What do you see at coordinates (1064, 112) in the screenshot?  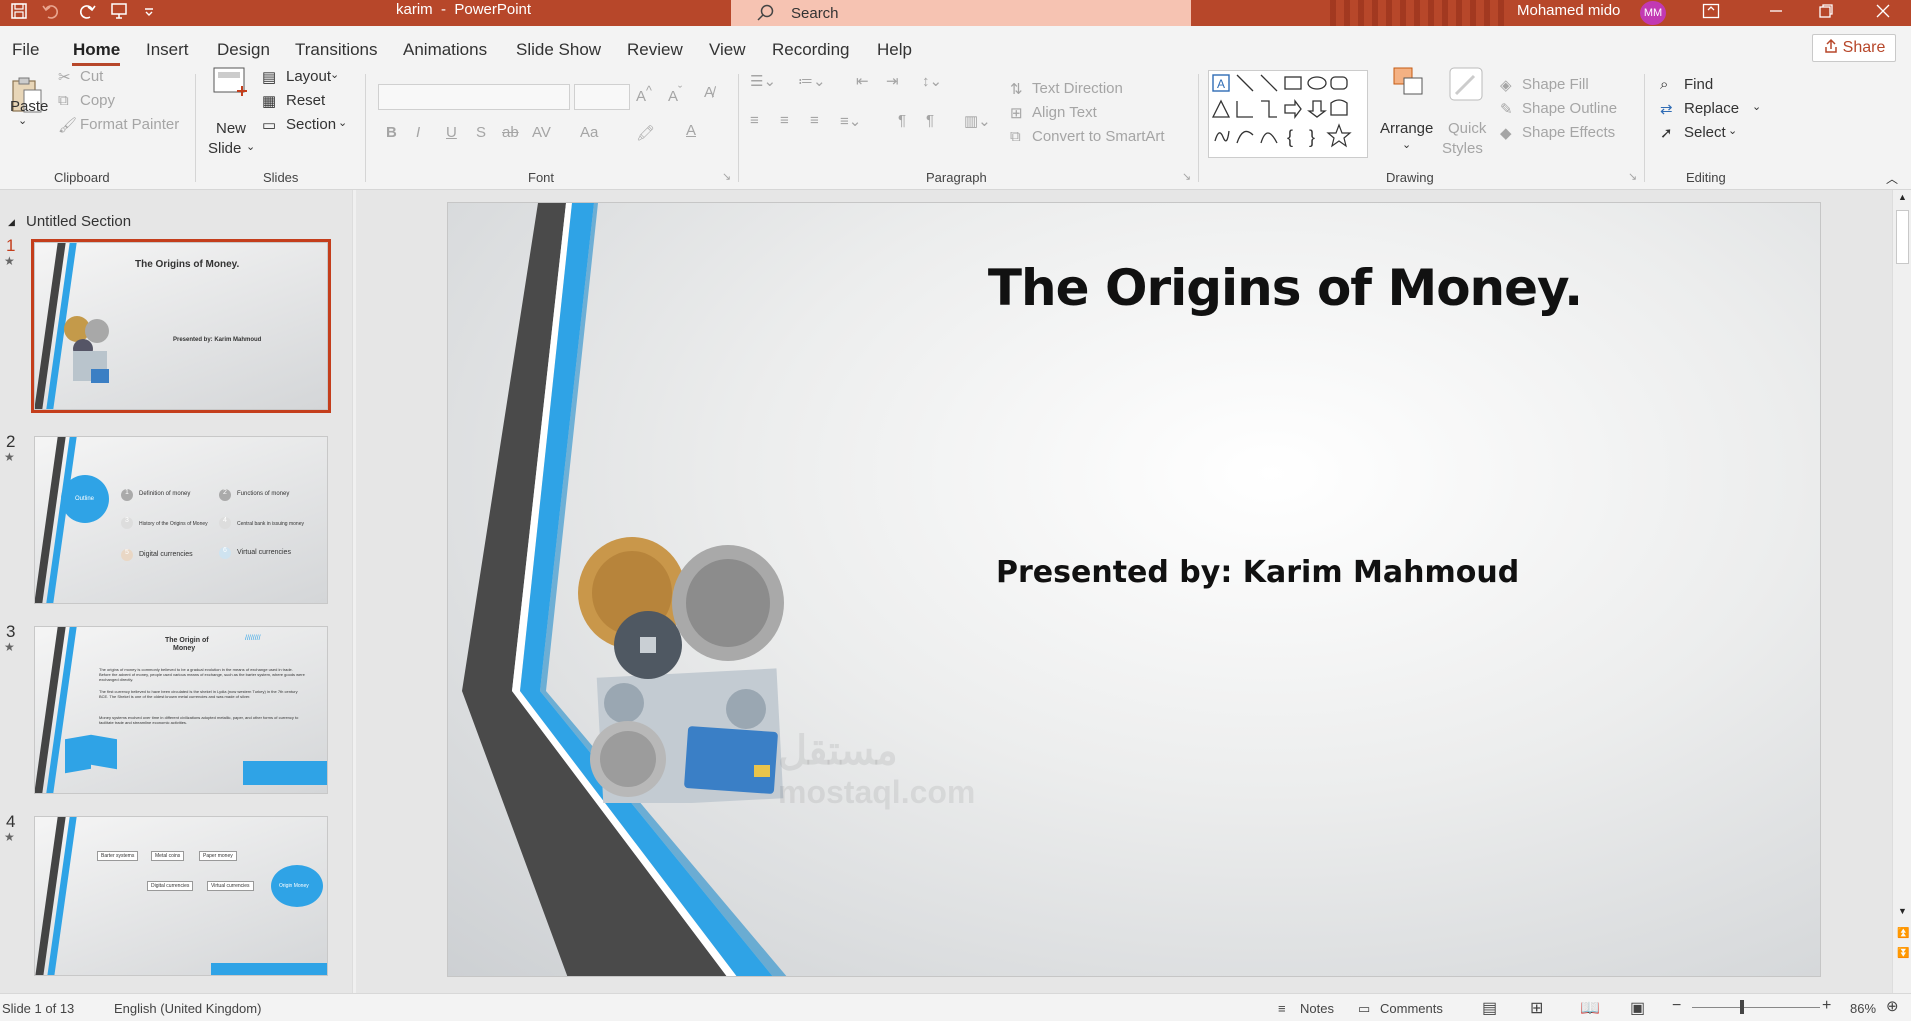 I see `align-text-button: Align Text` at bounding box center [1064, 112].